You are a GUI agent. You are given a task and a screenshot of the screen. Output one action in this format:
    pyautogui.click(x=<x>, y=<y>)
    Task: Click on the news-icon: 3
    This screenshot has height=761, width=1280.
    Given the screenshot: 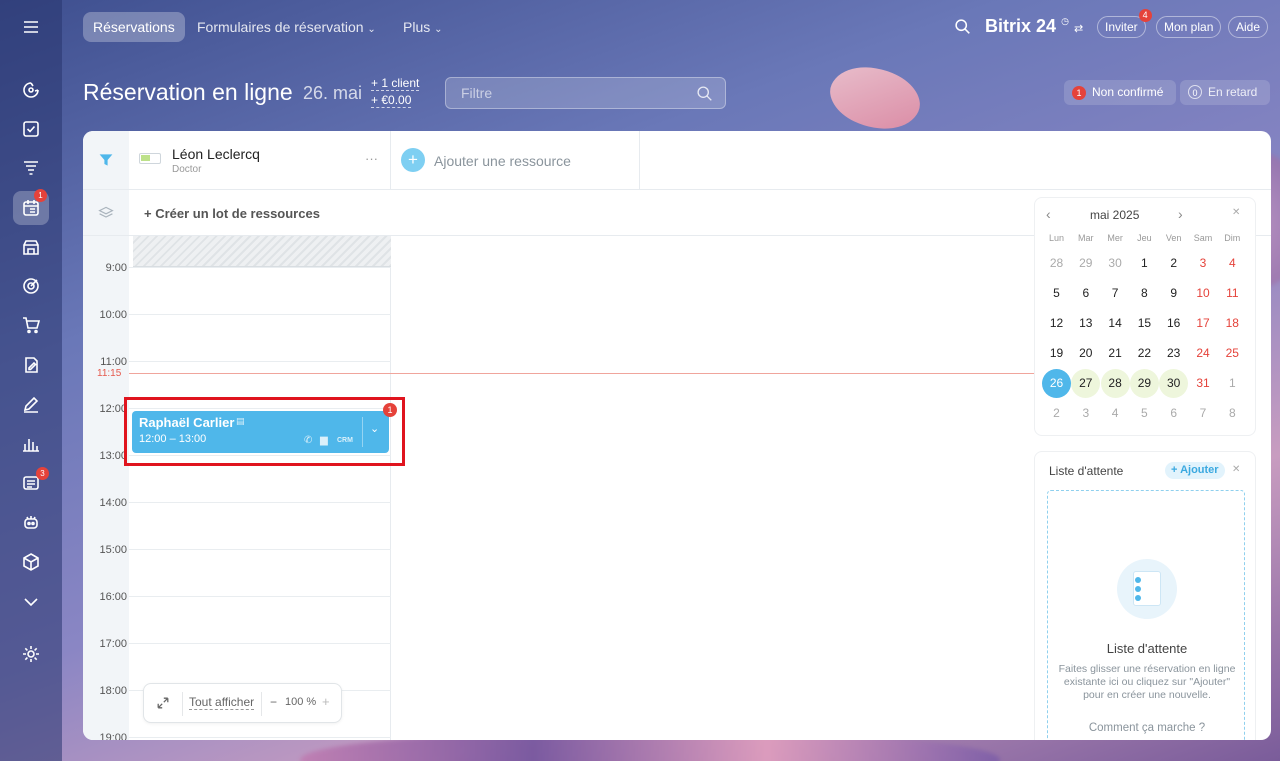 What is the action you would take?
    pyautogui.click(x=34, y=481)
    